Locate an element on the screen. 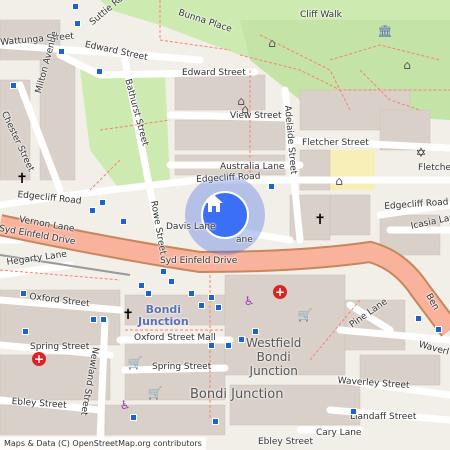  label-ebley-street-s: Ebley Street is located at coordinates (285, 442).